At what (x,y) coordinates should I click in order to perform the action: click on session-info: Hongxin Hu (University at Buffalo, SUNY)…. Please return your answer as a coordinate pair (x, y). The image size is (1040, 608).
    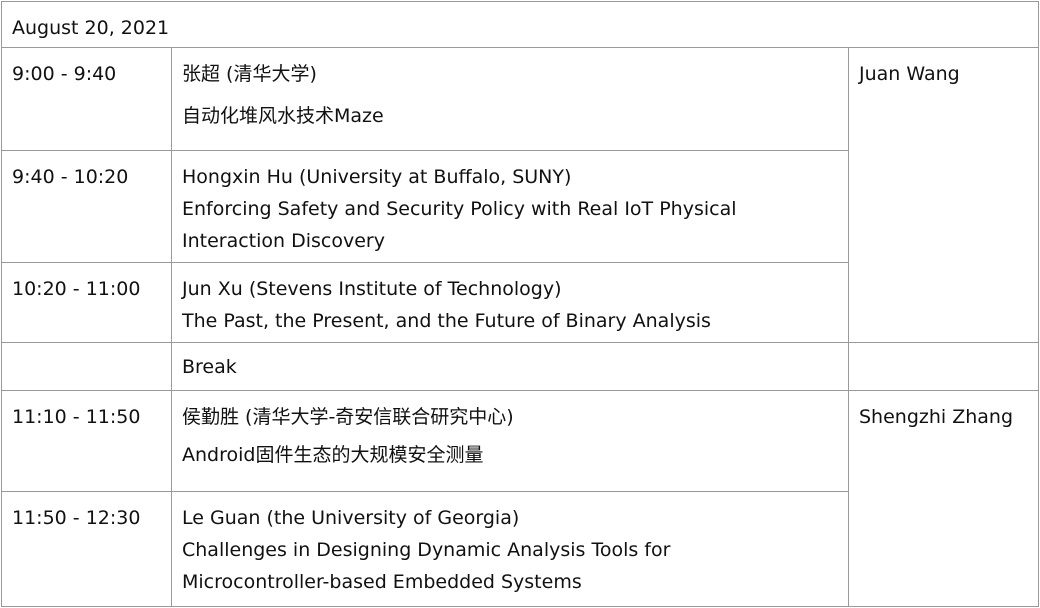
    Looking at the image, I should click on (510, 206).